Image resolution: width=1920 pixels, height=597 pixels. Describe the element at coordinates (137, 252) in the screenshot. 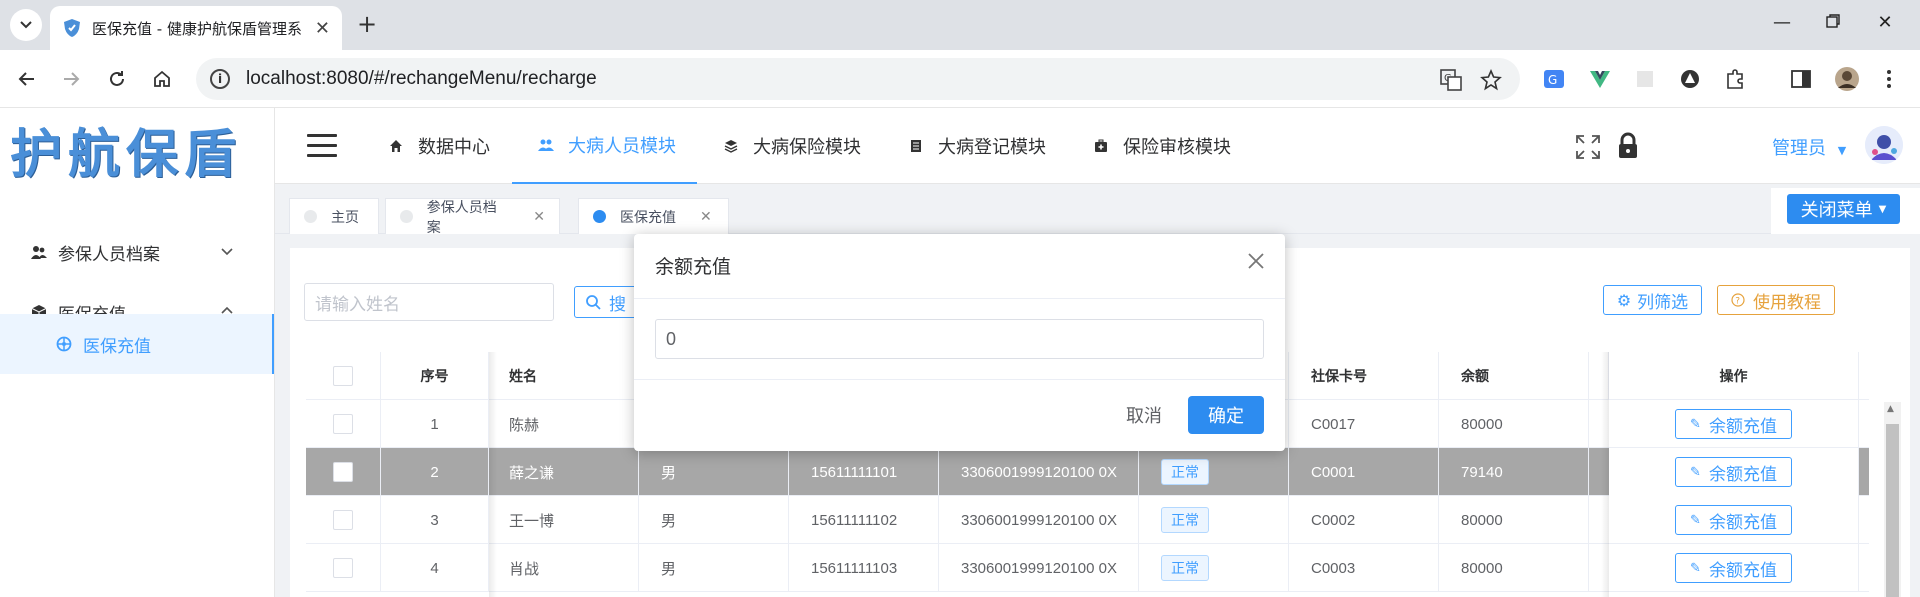

I see `sidebar-item-insured-archive: 参保人员档案` at that location.